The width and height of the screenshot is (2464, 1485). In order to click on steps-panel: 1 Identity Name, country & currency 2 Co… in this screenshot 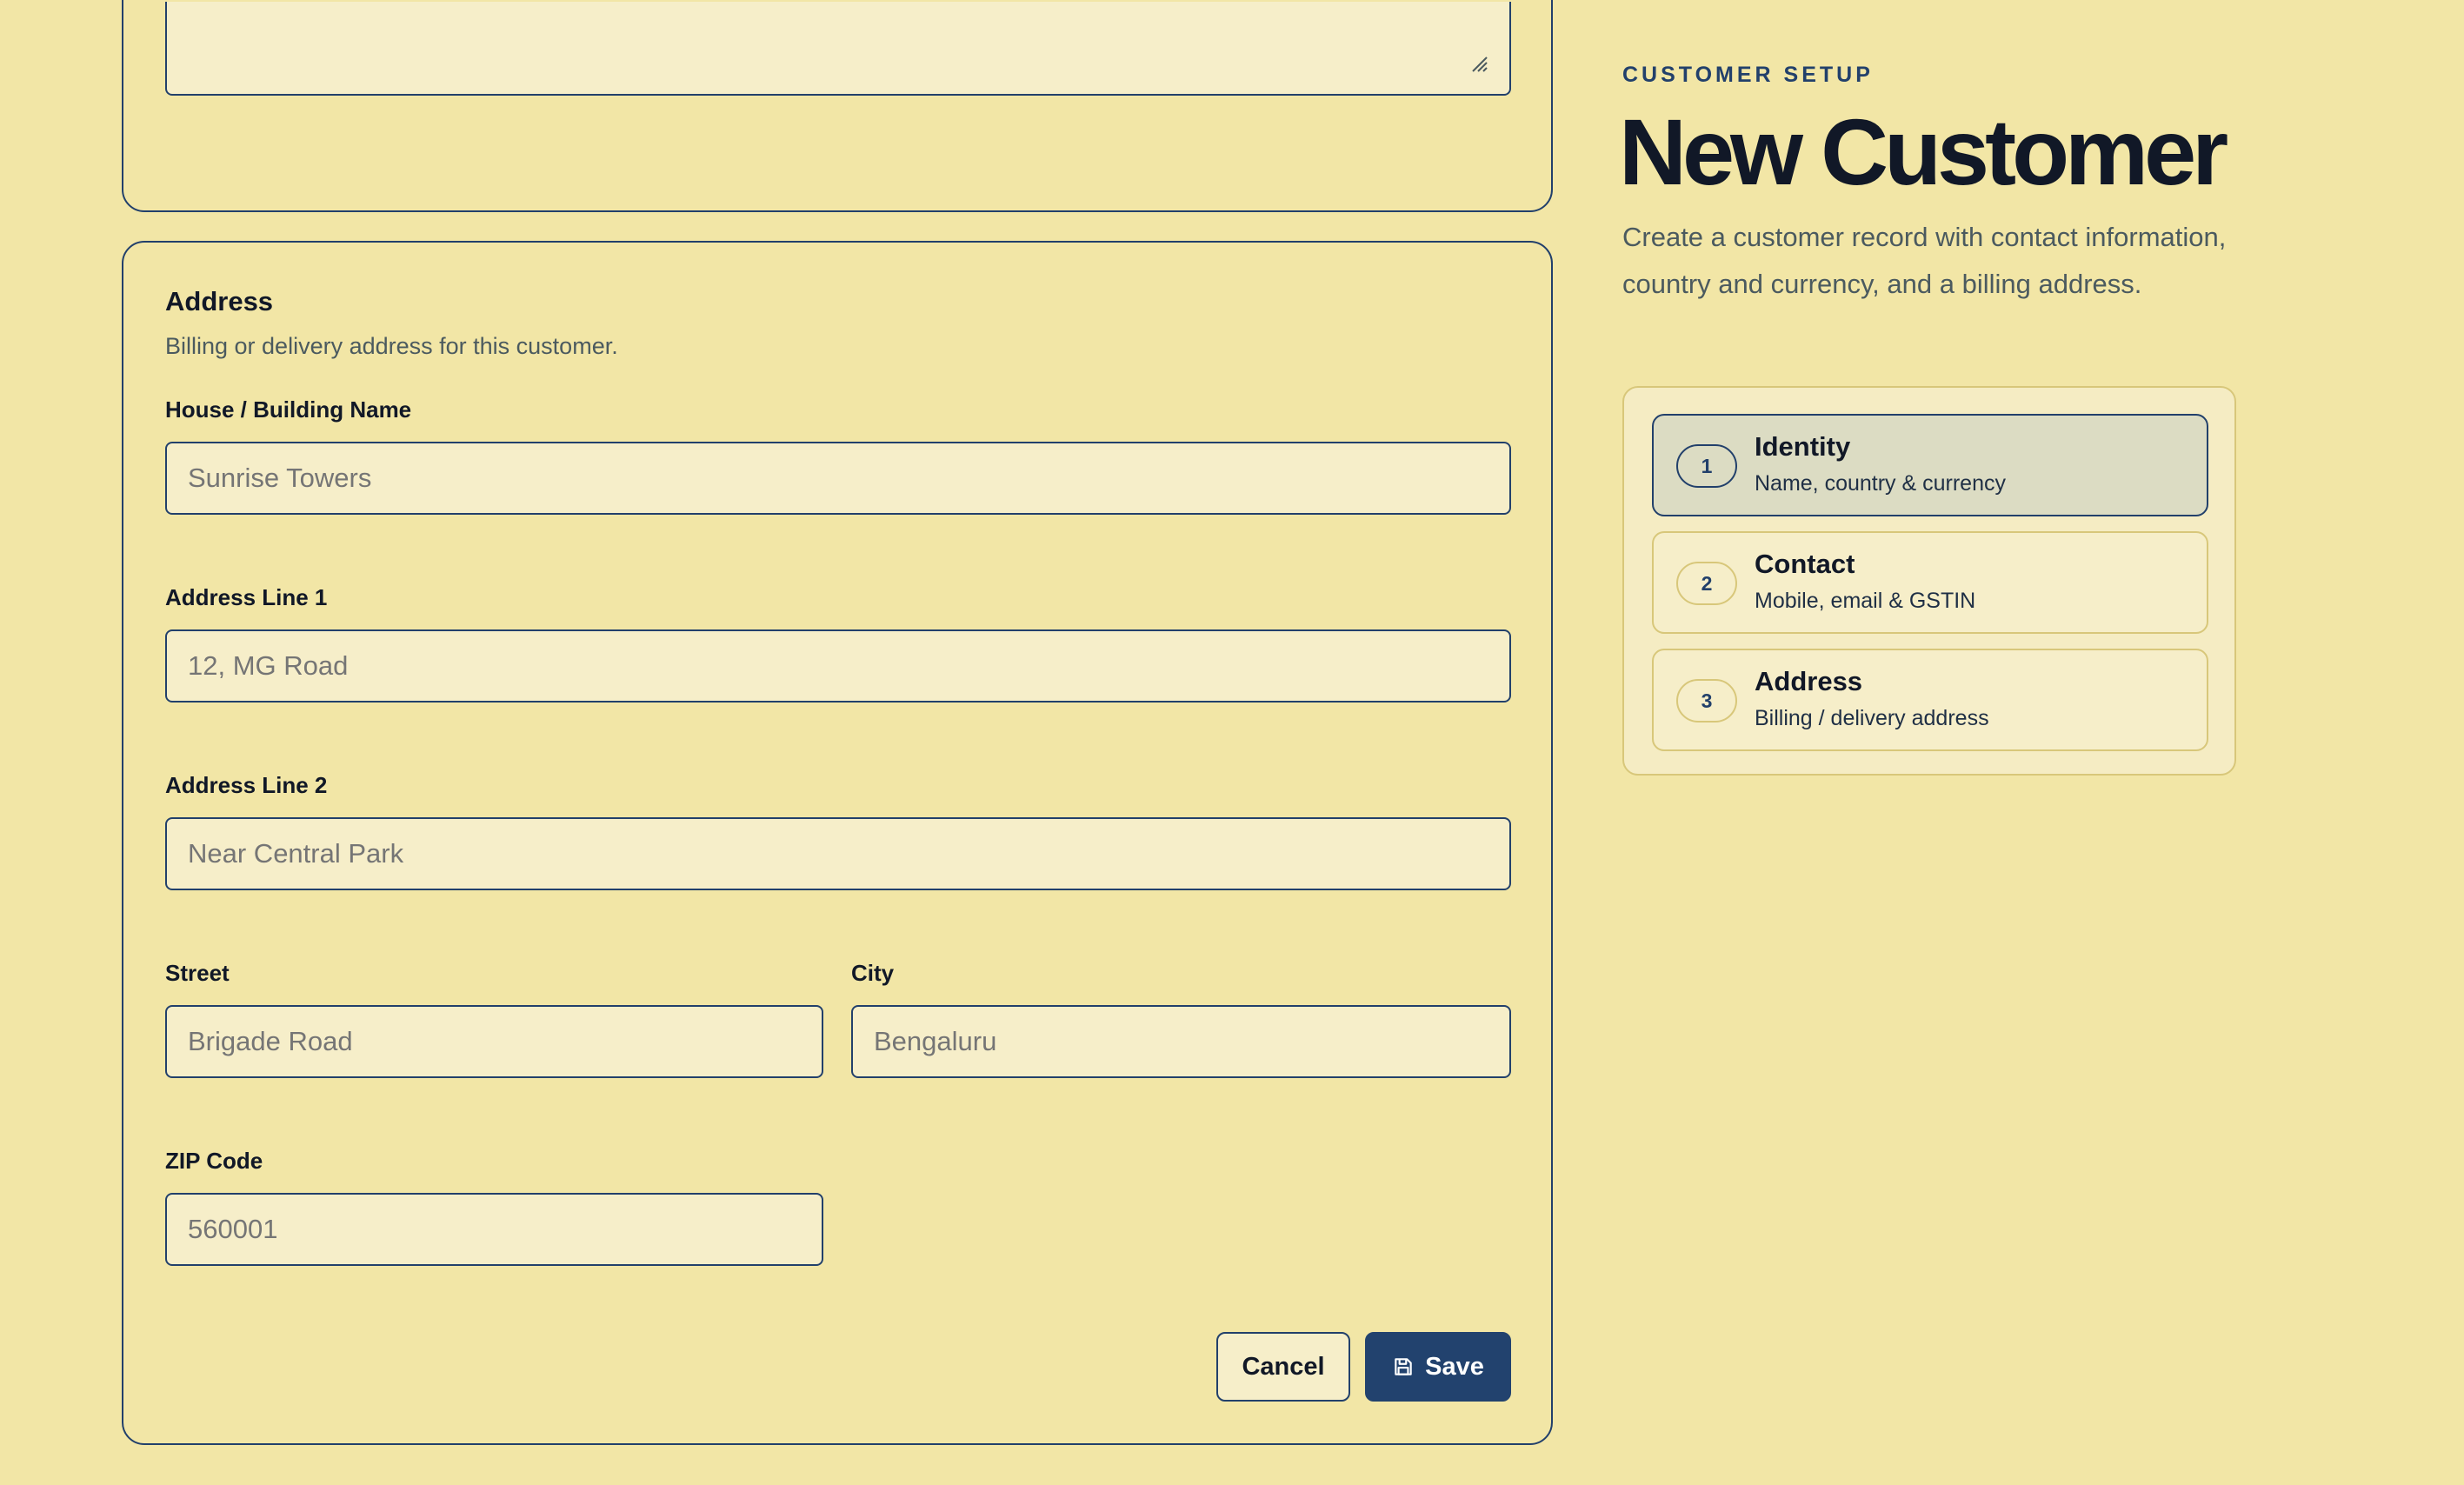, I will do `click(1929, 581)`.